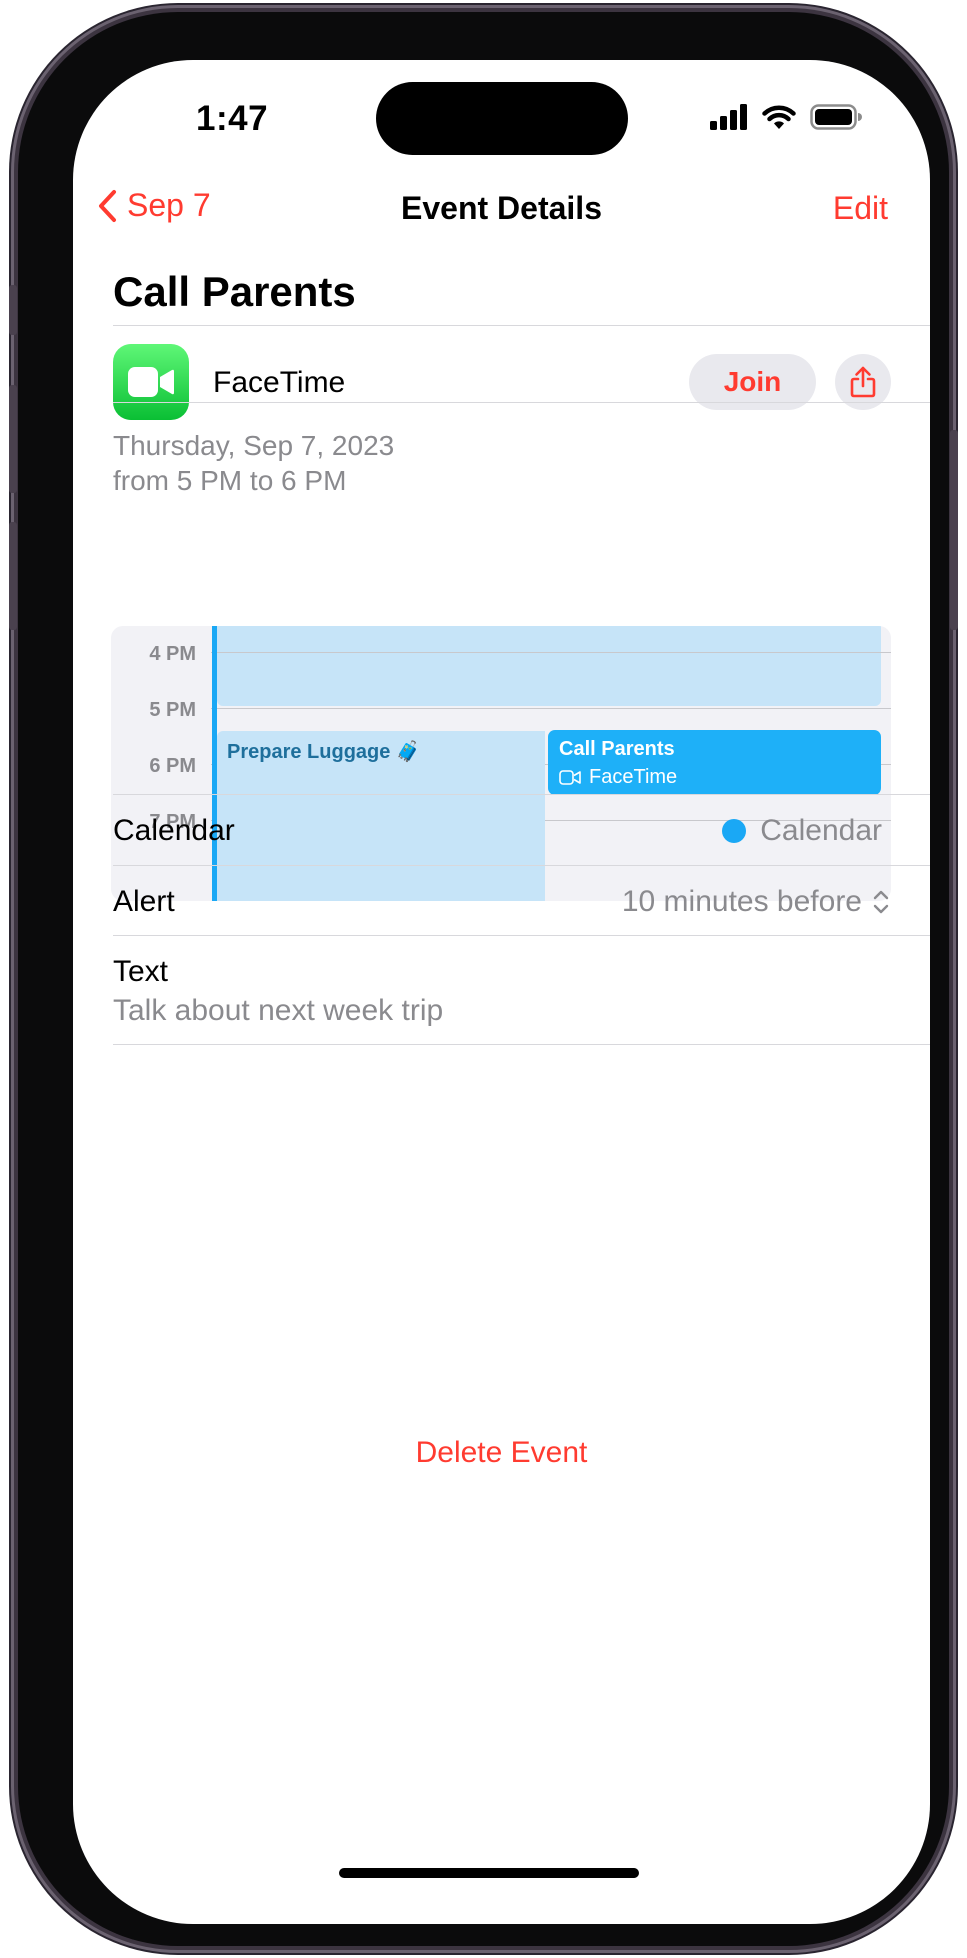  What do you see at coordinates (13, 439) in the screenshot?
I see `volume-up-button` at bounding box center [13, 439].